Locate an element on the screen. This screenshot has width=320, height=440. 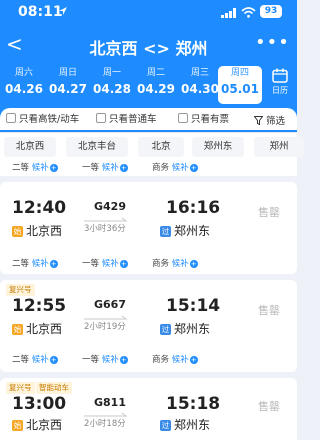
weekday-label: 周一 is located at coordinates (111, 73).